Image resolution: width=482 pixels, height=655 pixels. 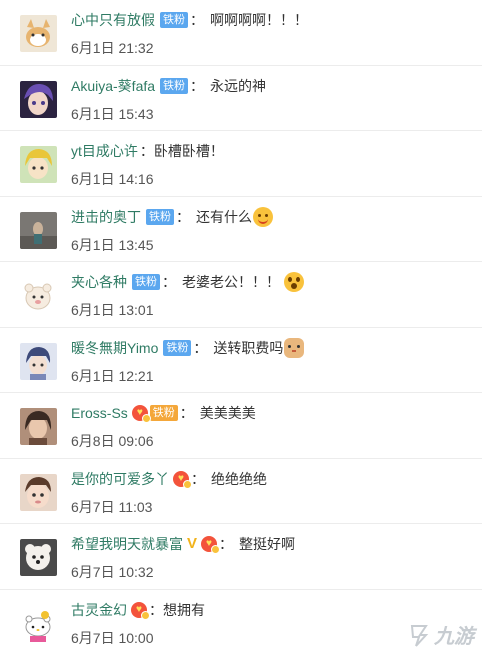 What do you see at coordinates (112, 637) in the screenshot?
I see `comment-time: 6月7日 10:00` at bounding box center [112, 637].